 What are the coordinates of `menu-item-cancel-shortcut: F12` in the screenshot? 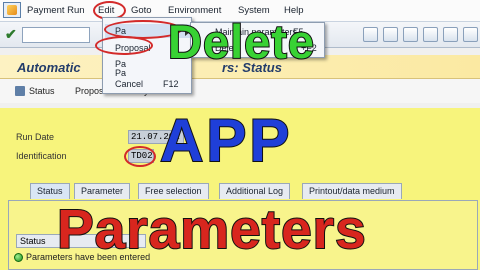 It's located at (171, 84).